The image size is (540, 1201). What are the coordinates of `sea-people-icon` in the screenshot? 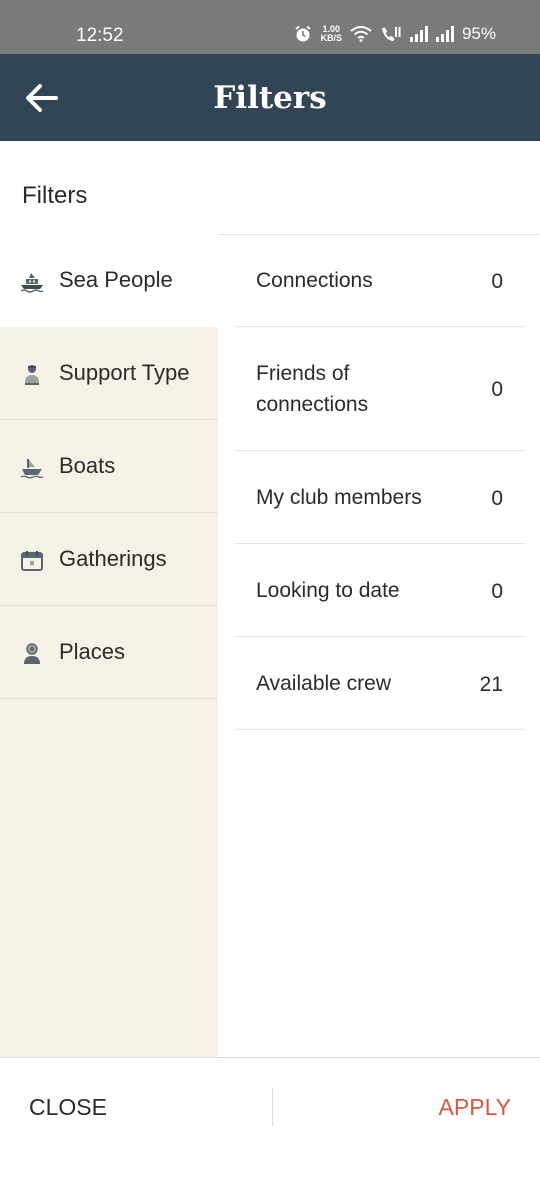 It's located at (32, 283).